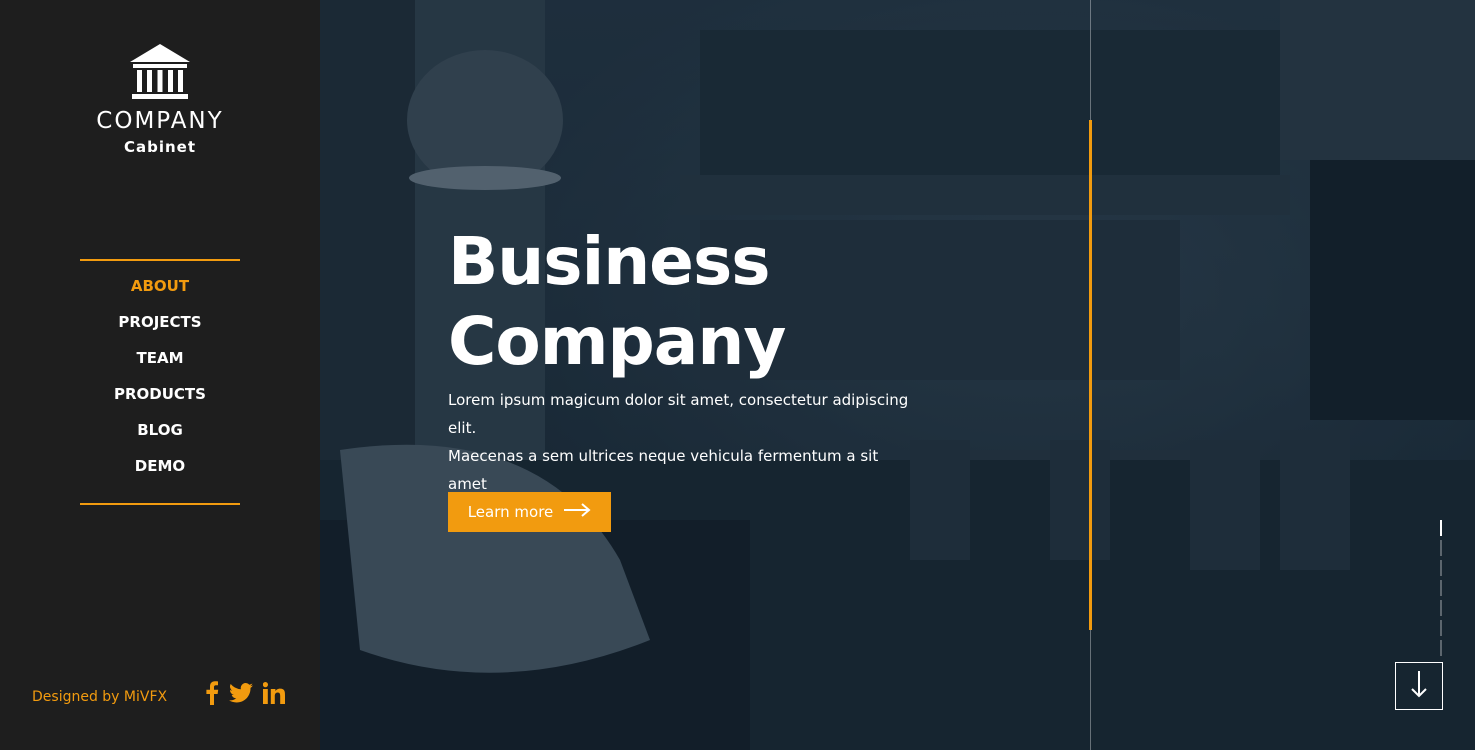 The height and width of the screenshot is (750, 1475). I want to click on nav-item-projects: PROJECTS, so click(160, 329).